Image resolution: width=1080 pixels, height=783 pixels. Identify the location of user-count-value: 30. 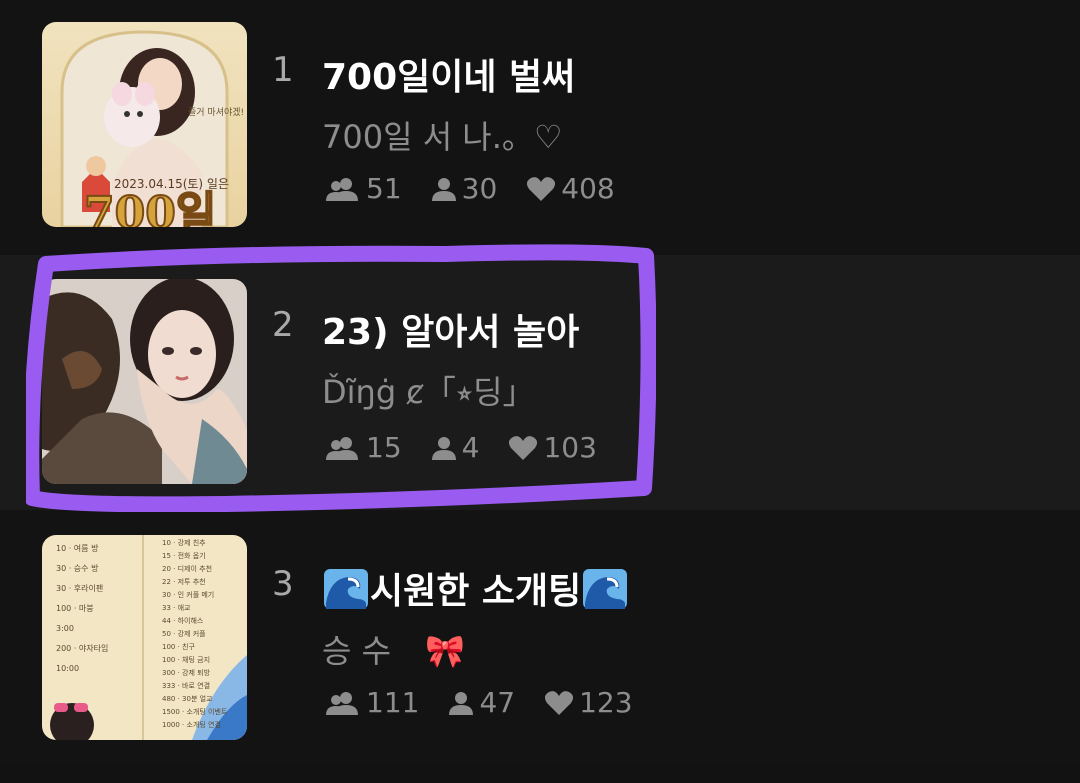
(479, 188).